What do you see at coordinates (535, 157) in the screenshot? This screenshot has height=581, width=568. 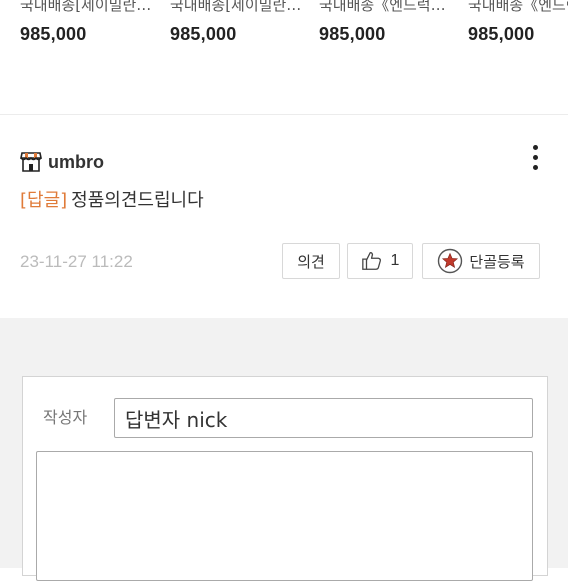 I see `kebab-menu-icon` at bounding box center [535, 157].